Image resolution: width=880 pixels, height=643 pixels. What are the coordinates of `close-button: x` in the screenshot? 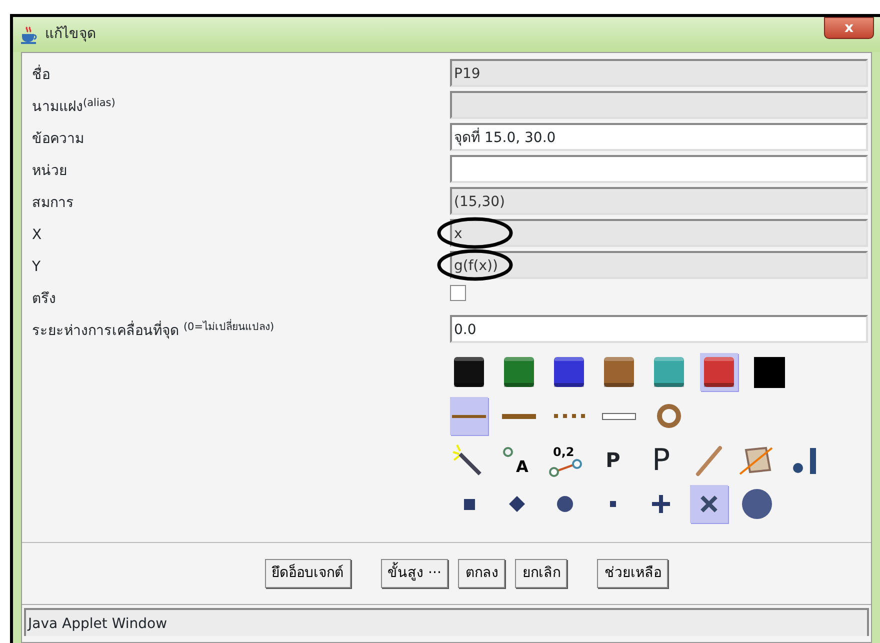 It's located at (849, 27).